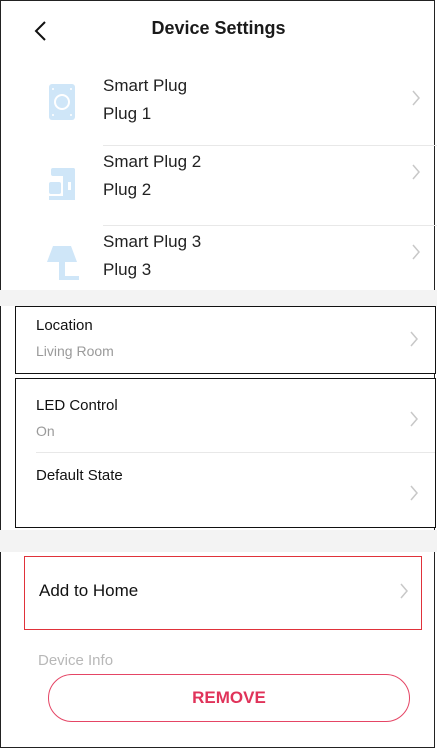 The height and width of the screenshot is (750, 437). I want to click on remove-button: REMOVE, so click(229, 698).